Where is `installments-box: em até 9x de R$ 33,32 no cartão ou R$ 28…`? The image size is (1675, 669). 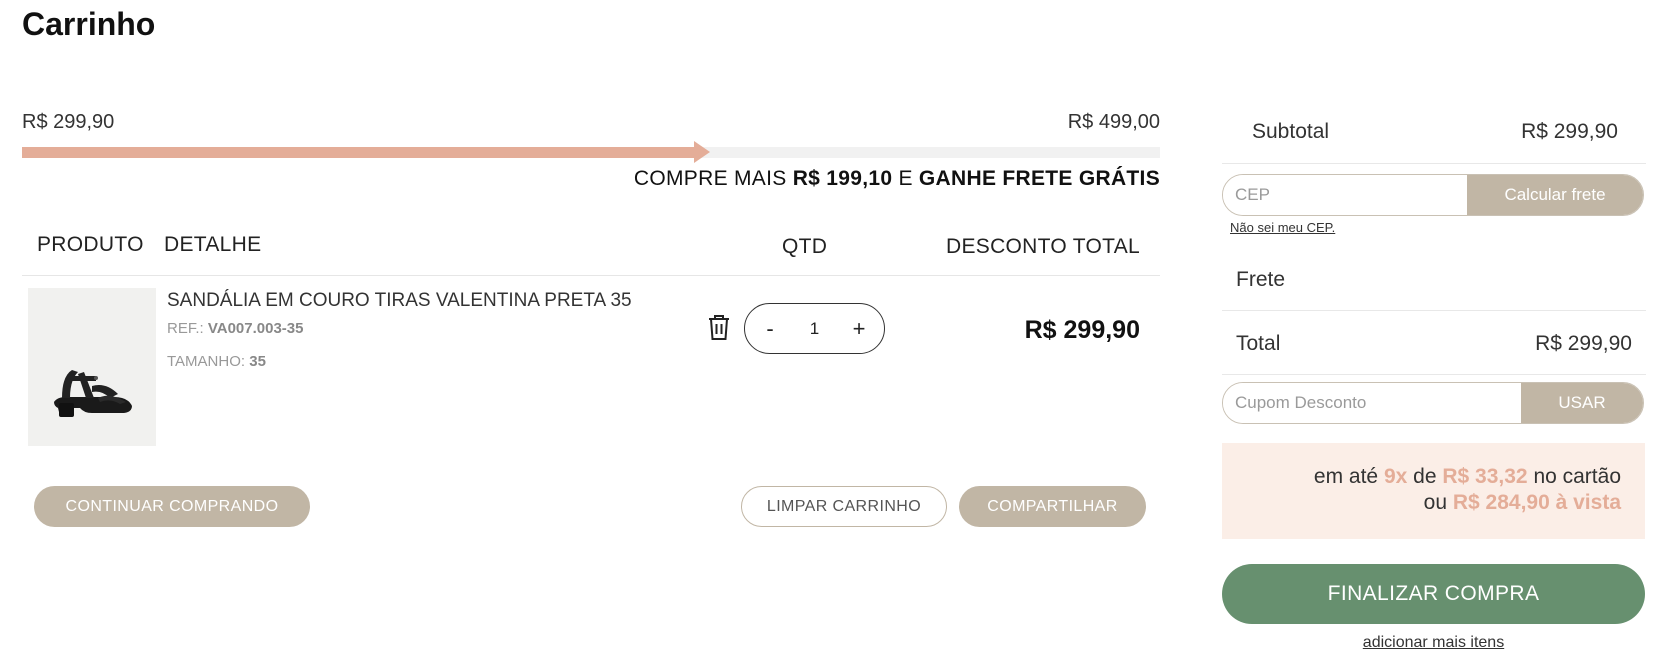 installments-box: em até 9x de R$ 33,32 no cartão ou R$ 28… is located at coordinates (1433, 491).